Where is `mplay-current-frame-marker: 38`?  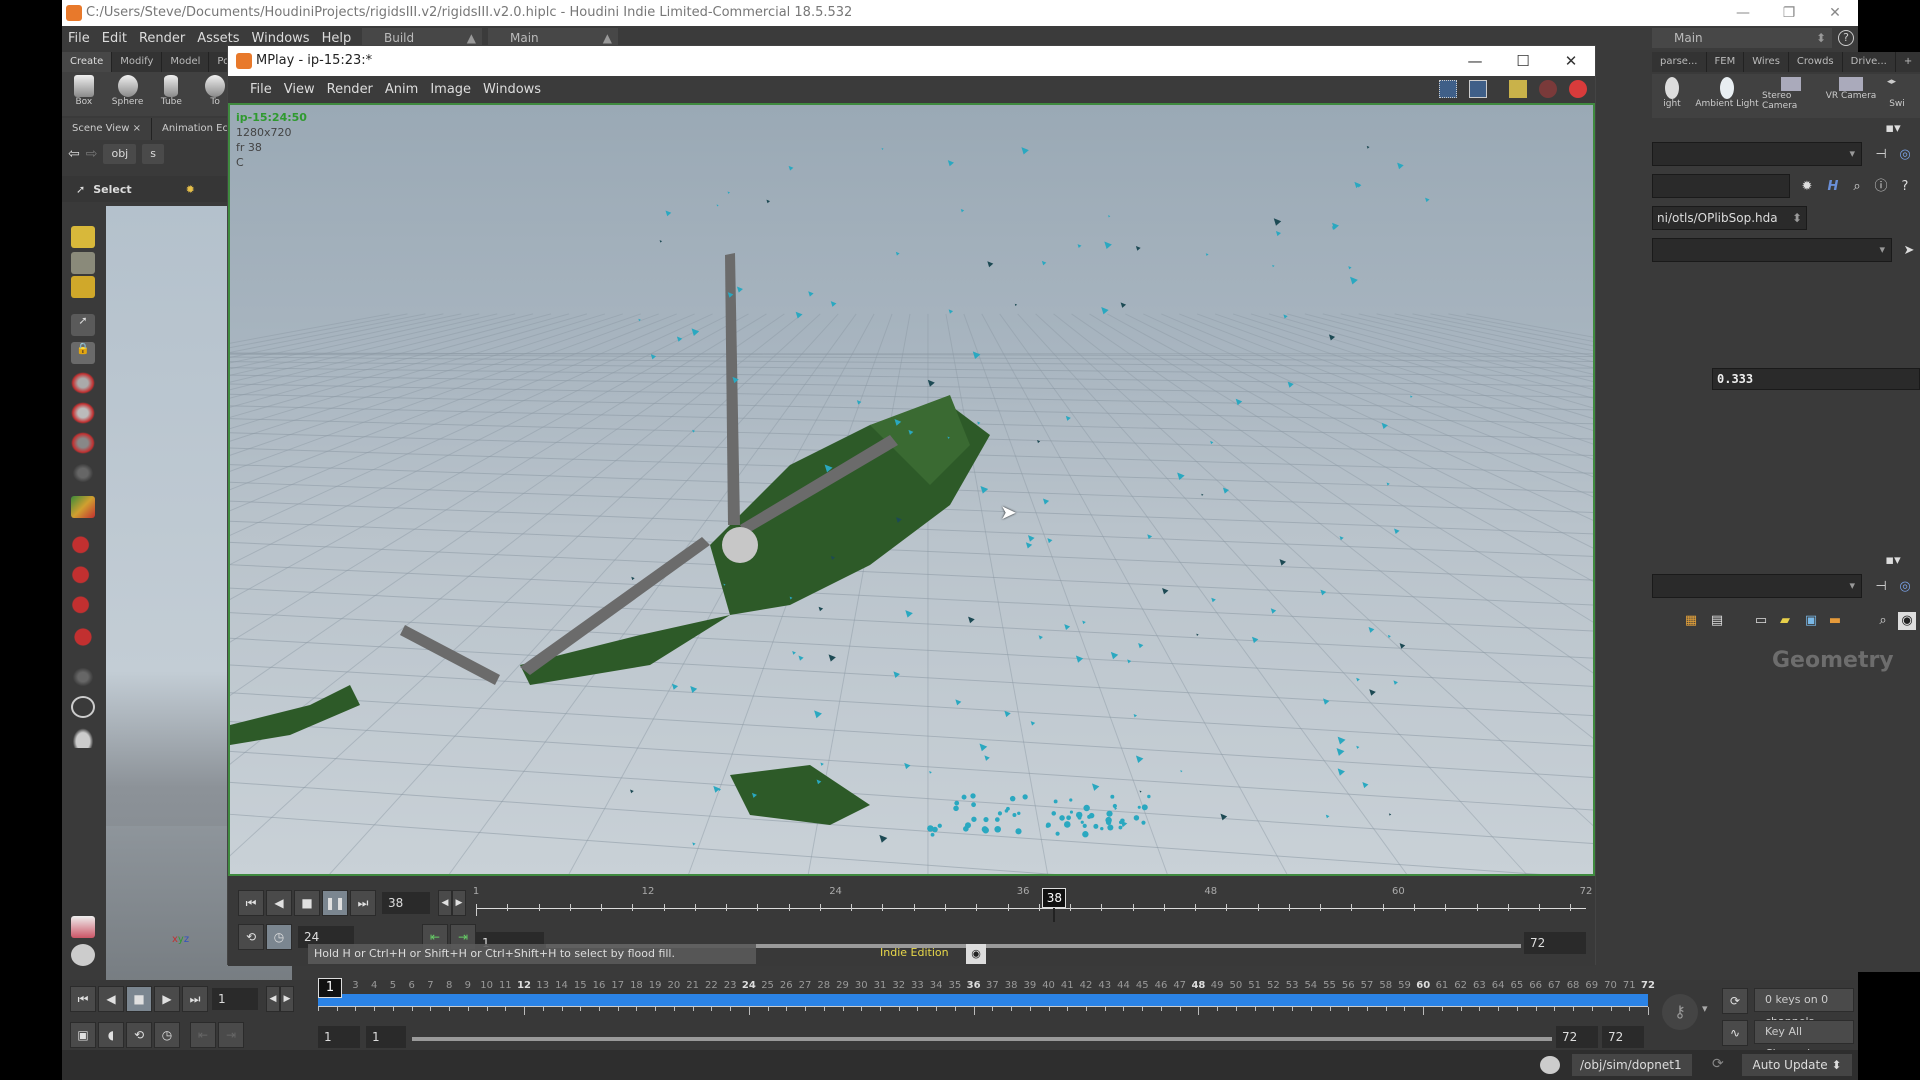
mplay-current-frame-marker: 38 is located at coordinates (1054, 898).